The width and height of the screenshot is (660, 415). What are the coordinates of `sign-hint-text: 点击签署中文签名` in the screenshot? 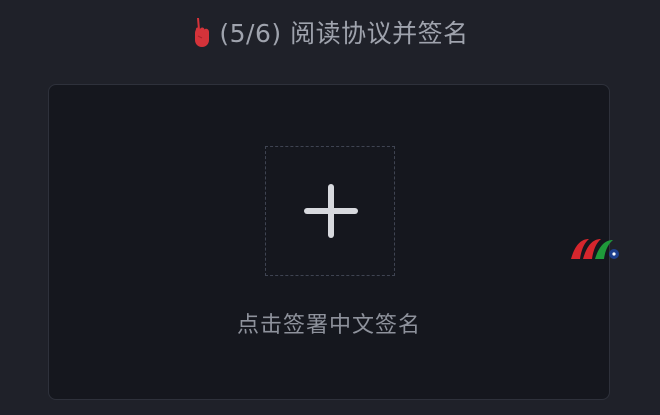 It's located at (328, 325).